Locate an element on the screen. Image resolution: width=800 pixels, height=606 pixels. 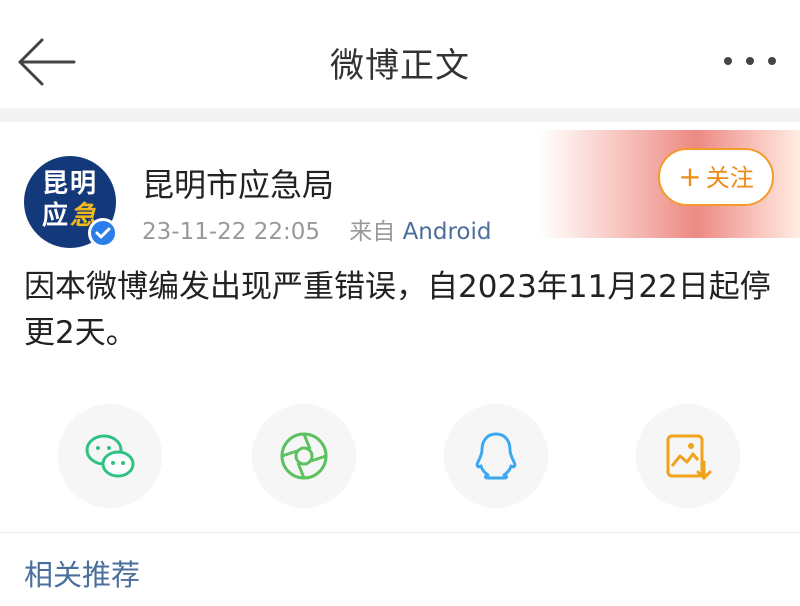
save-image-icon is located at coordinates (689, 457).